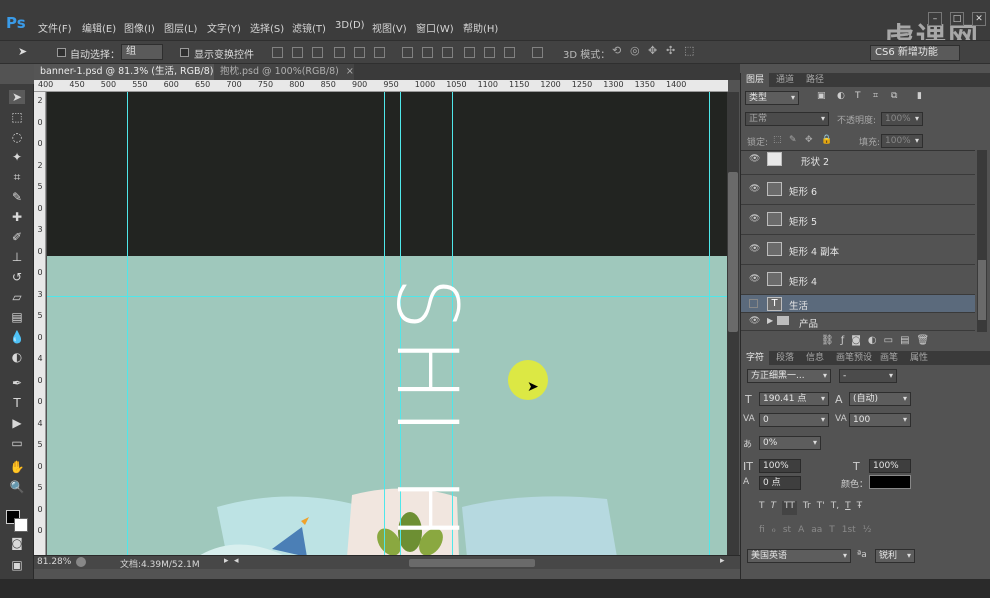 This screenshot has height=598, width=990. Describe the element at coordinates (858, 163) in the screenshot. I see `layer-row: 👁 形状 2` at that location.